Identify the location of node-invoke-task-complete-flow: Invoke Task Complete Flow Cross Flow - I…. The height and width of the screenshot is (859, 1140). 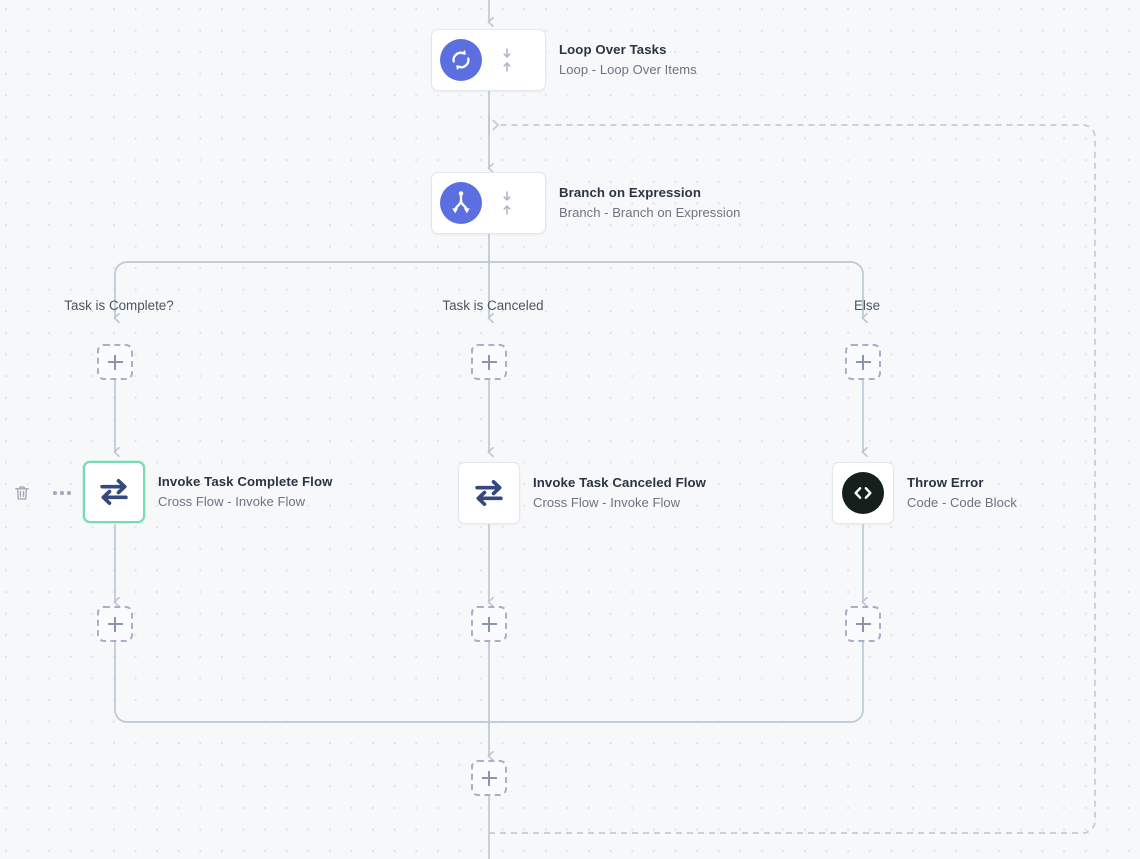
(207, 492).